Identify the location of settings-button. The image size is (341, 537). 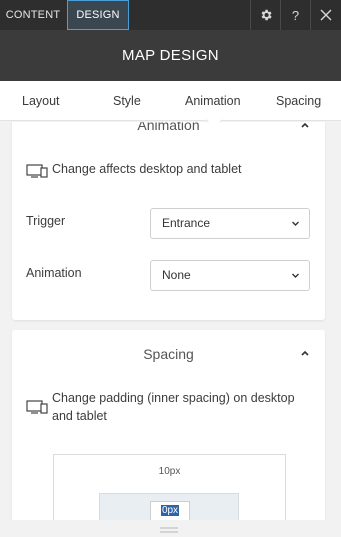
(265, 15).